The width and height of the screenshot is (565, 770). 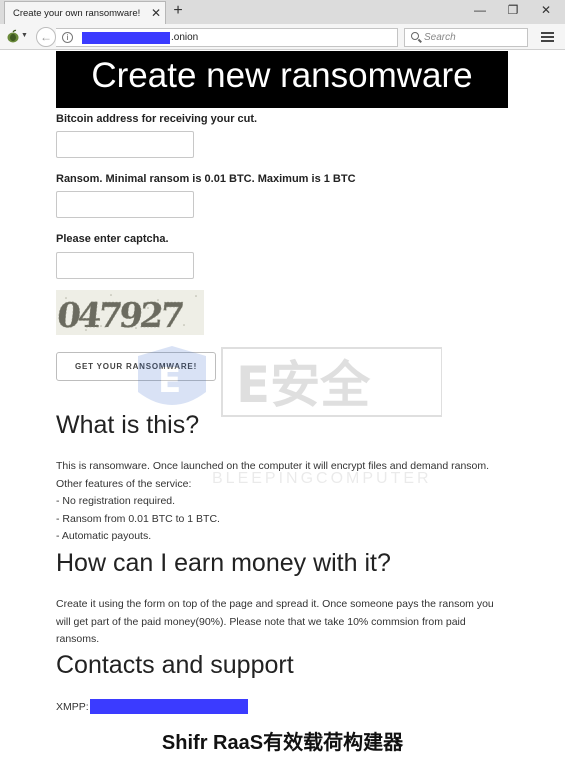 What do you see at coordinates (546, 10) in the screenshot?
I see `close-window-button: ✕` at bounding box center [546, 10].